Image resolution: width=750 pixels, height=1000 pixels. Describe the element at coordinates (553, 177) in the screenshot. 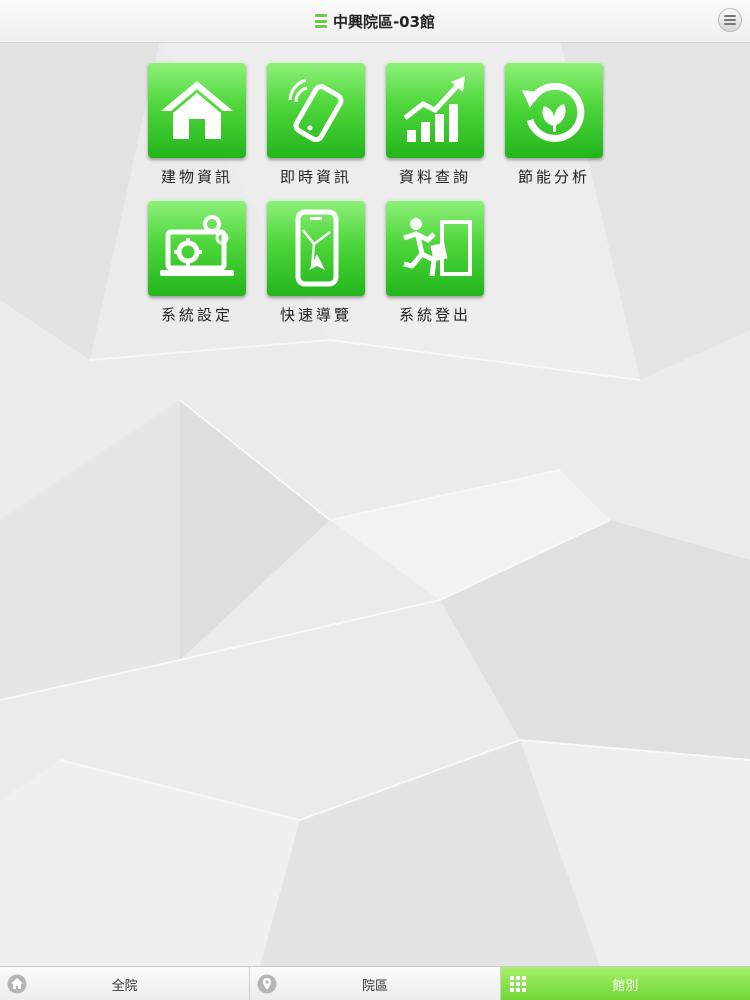

I see `tile-label: 節能分析` at that location.